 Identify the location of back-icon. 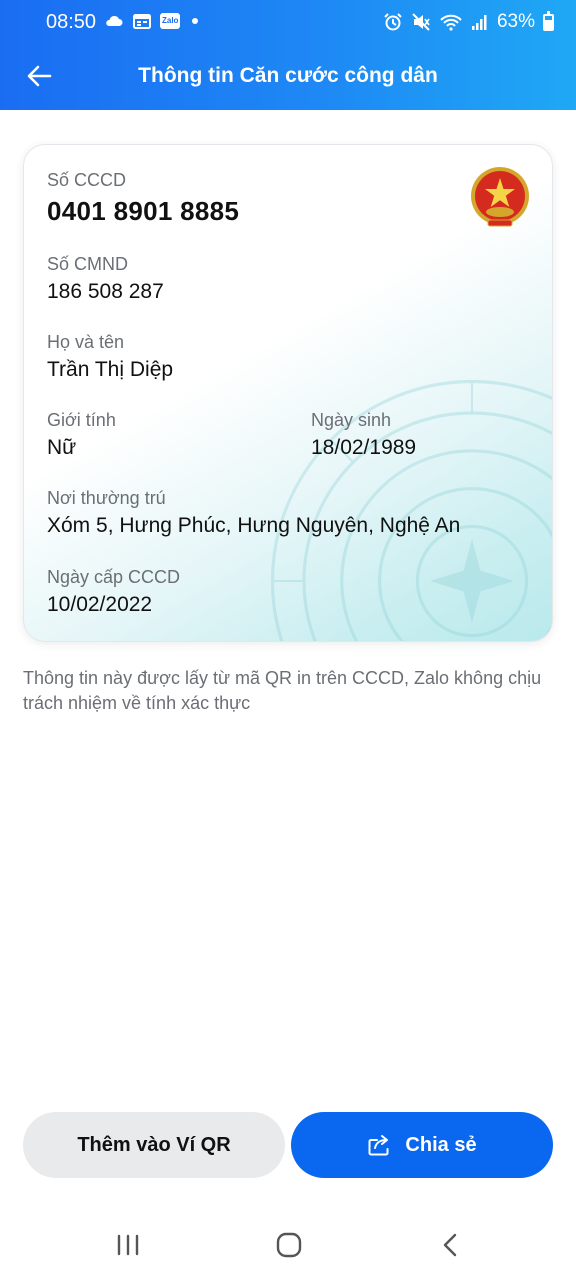
(451, 1245).